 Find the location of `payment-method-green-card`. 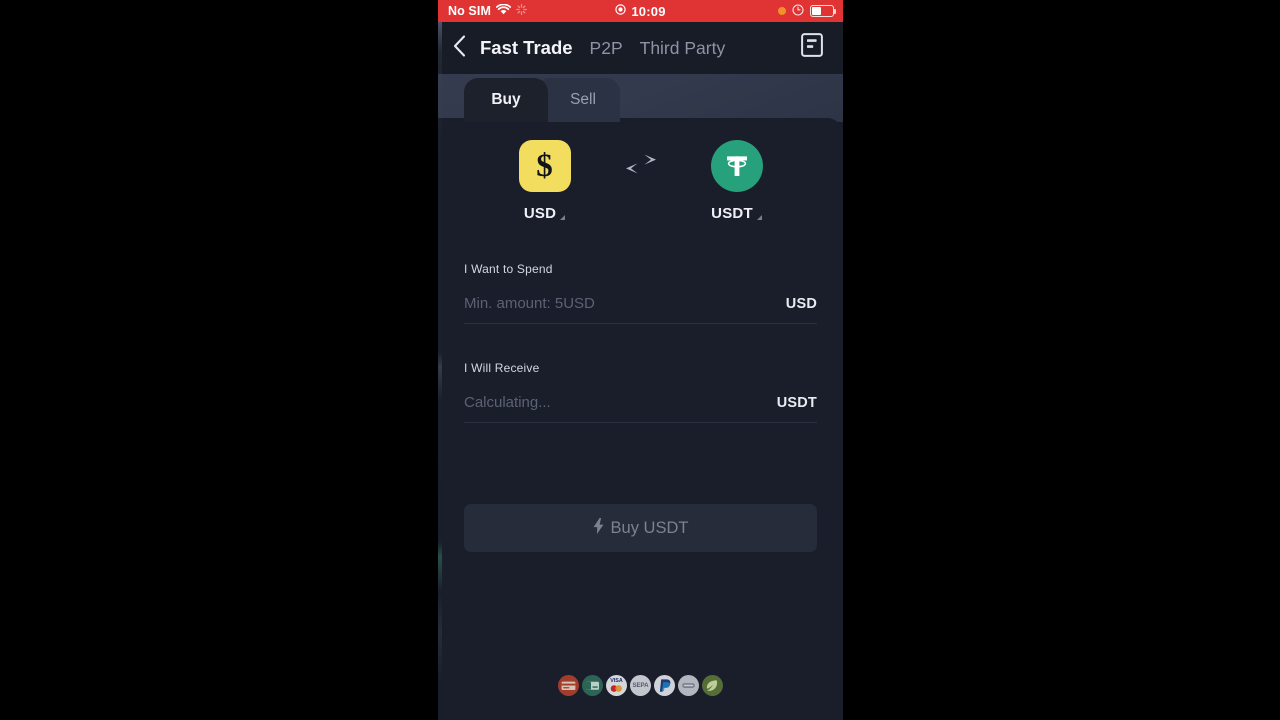

payment-method-green-card is located at coordinates (592, 685).